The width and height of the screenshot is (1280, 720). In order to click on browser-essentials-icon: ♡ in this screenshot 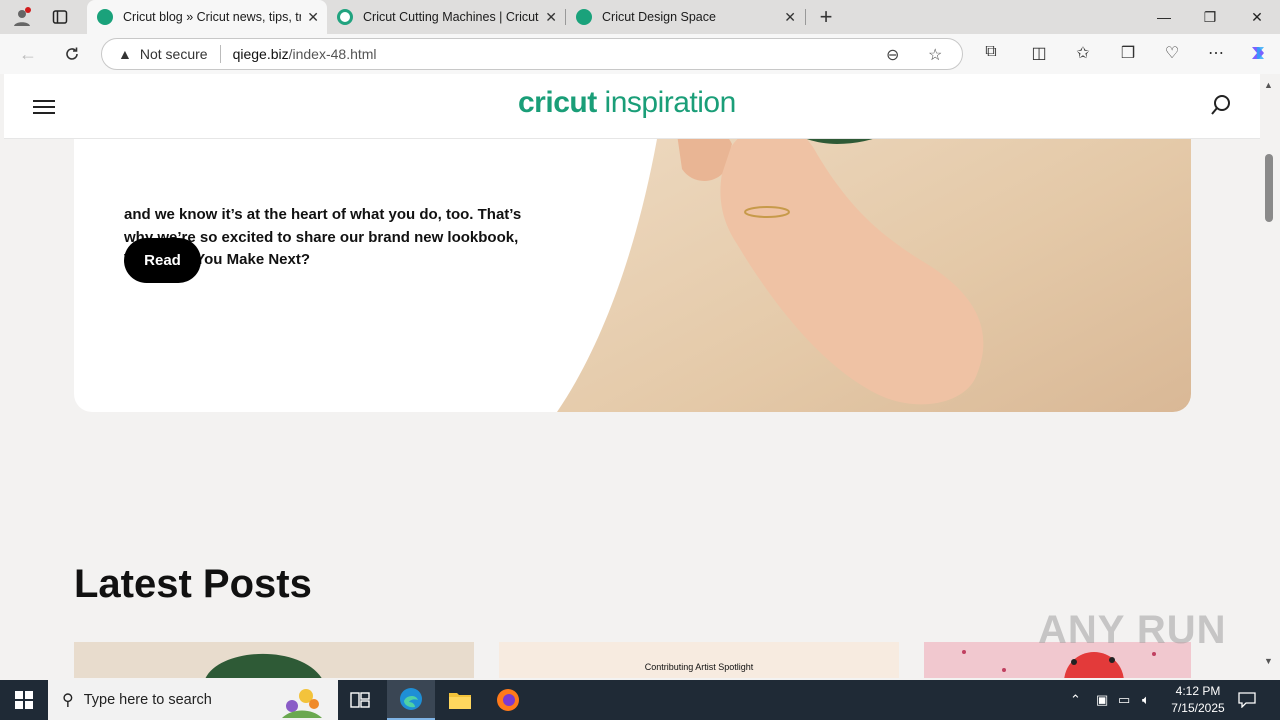, I will do `click(1172, 53)`.